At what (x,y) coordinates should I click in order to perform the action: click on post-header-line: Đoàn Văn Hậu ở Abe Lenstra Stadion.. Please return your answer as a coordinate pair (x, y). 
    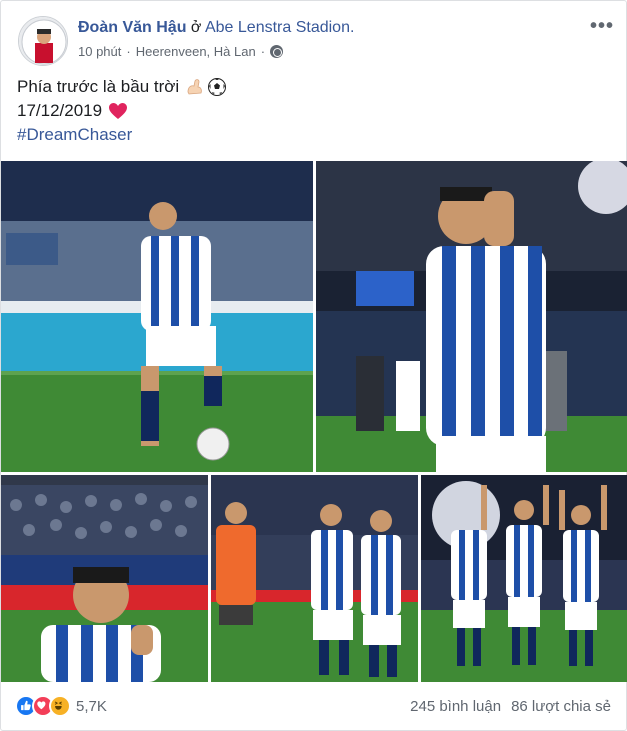
    Looking at the image, I should click on (216, 28).